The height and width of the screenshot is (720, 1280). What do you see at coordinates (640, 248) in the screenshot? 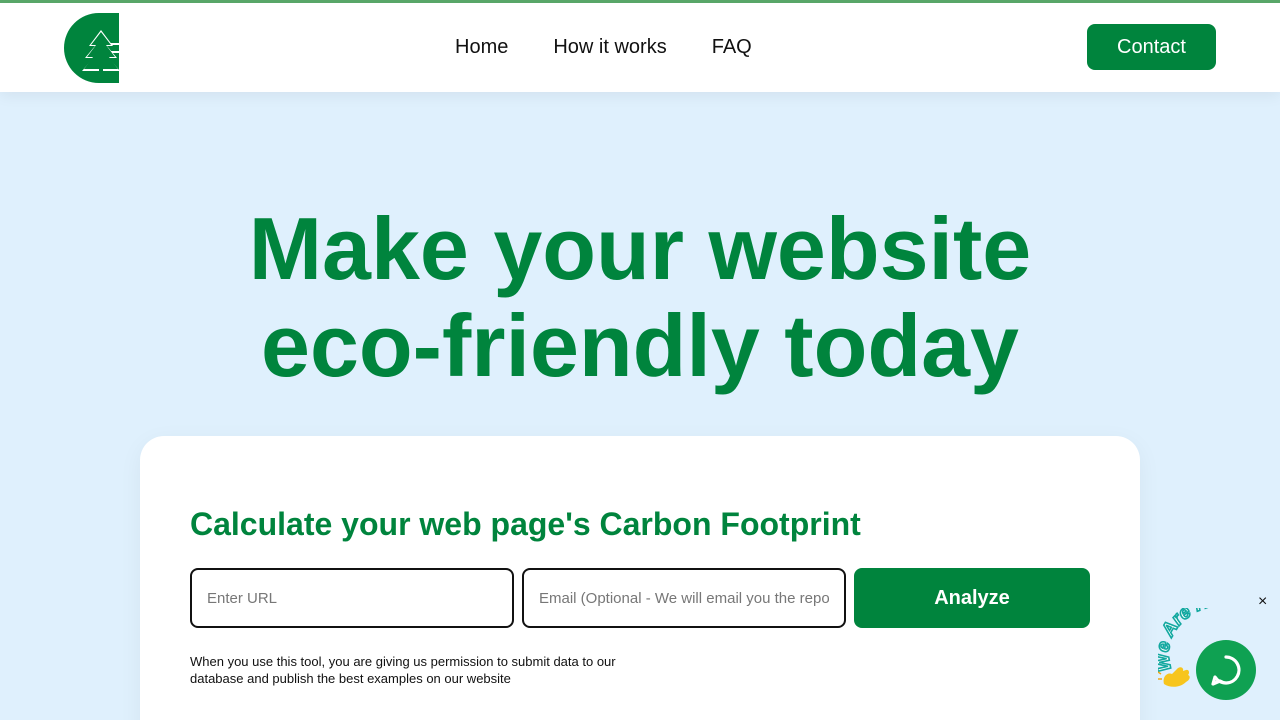
I see `hero-title-line1: Make your website` at bounding box center [640, 248].